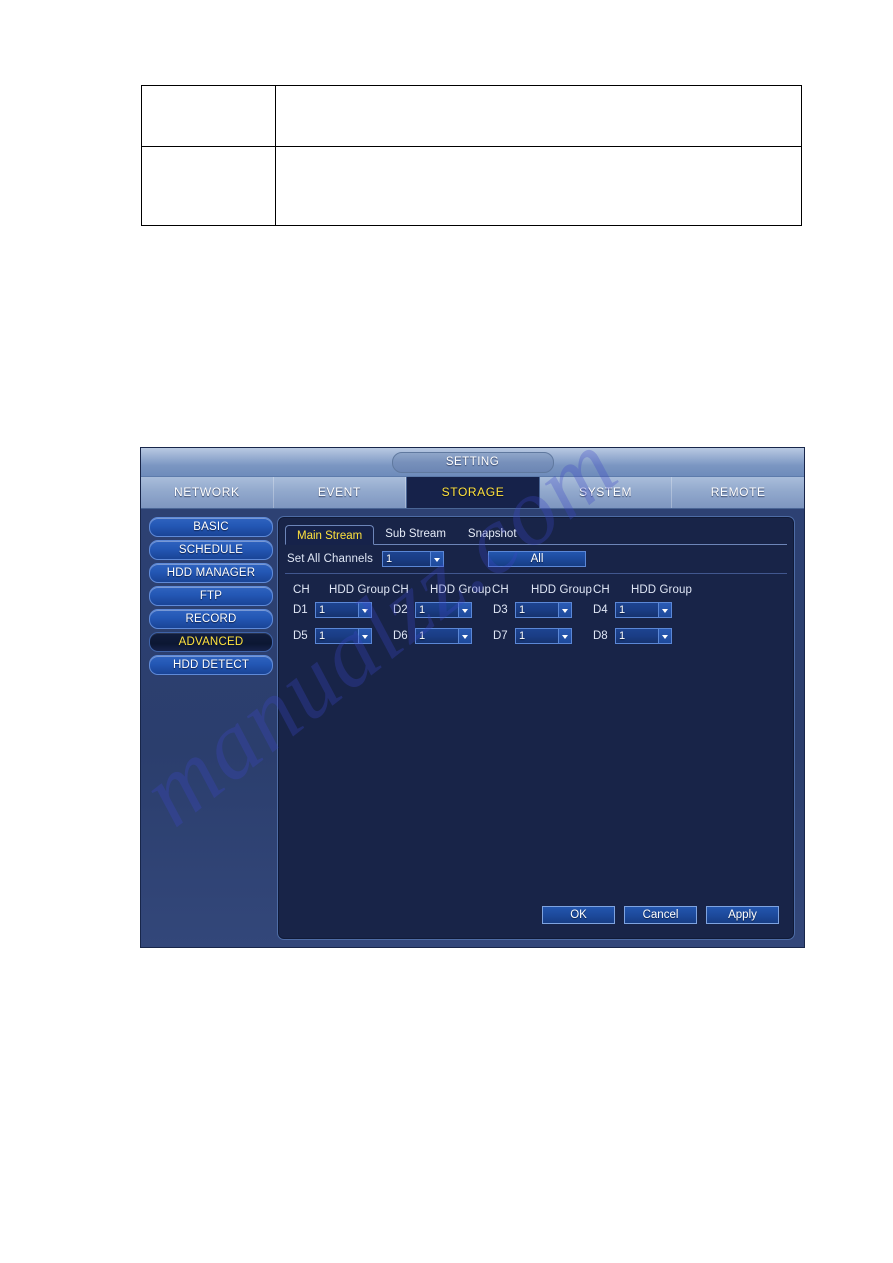  I want to click on hdd-group-select-d5: 1, so click(343, 636).